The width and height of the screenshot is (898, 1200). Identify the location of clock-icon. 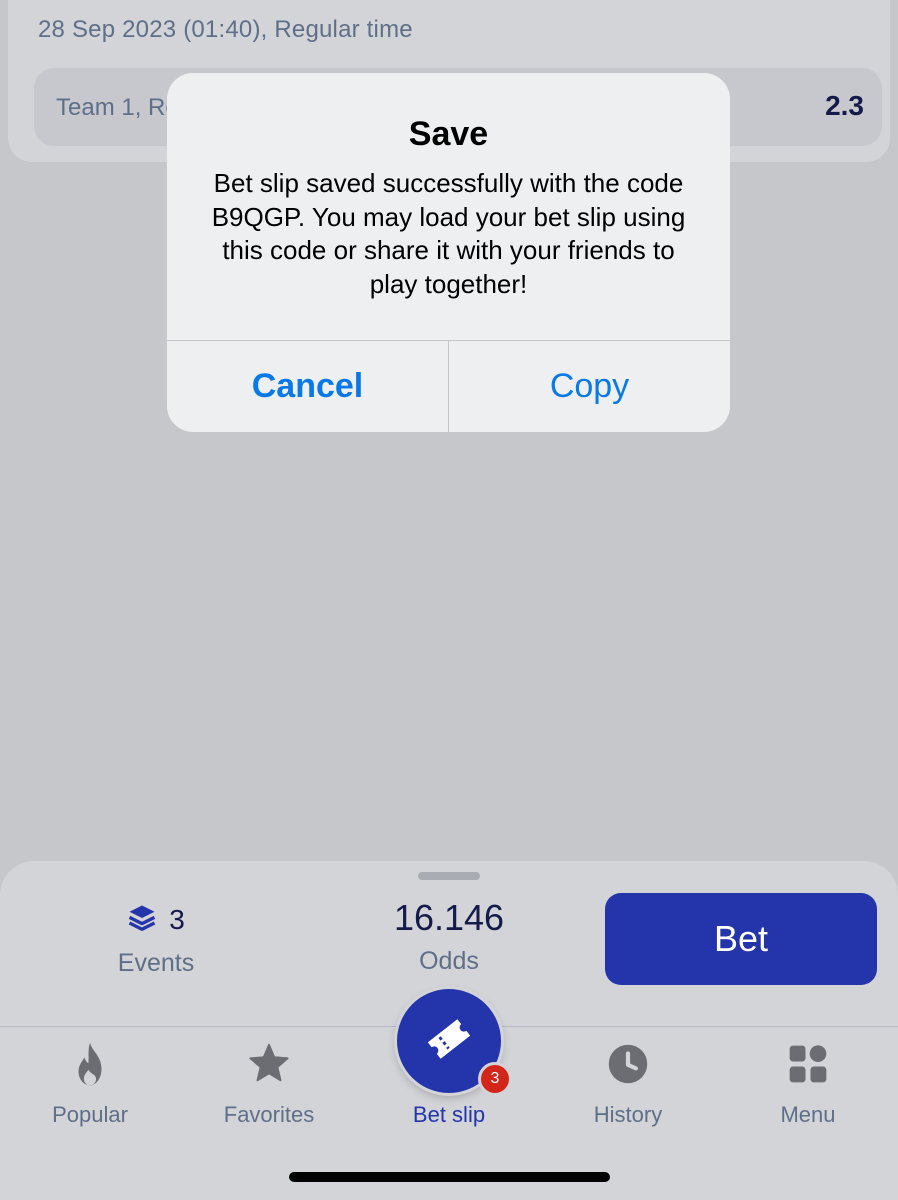
(628, 1066).